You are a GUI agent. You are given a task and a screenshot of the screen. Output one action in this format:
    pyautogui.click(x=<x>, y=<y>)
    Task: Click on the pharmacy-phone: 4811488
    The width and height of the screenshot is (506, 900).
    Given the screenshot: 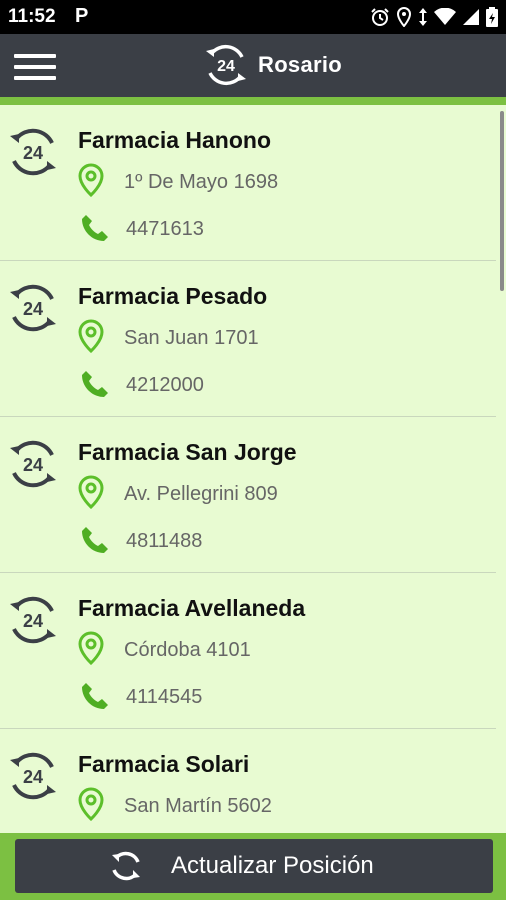 What is the action you would take?
    pyautogui.click(x=164, y=541)
    